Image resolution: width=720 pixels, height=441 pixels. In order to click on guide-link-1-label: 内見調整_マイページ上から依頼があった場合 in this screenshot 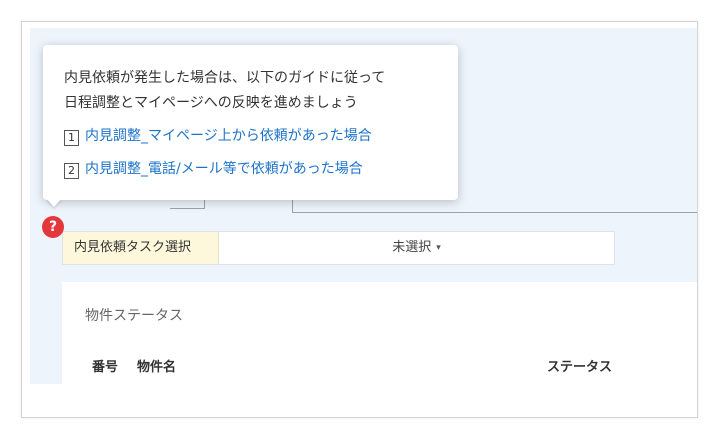, I will do `click(228, 136)`.